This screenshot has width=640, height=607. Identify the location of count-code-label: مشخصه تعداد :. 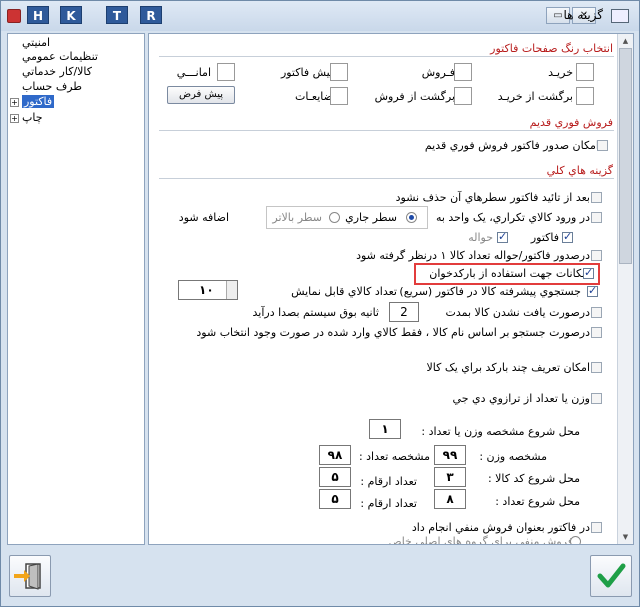
(394, 456).